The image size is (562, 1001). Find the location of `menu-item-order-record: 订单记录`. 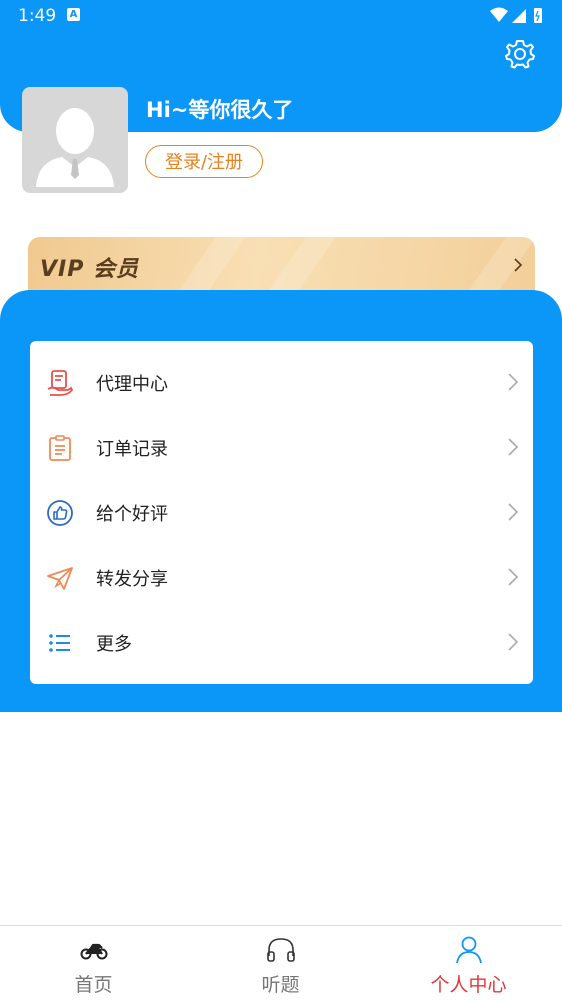

menu-item-order-record: 订单记录 is located at coordinates (281, 447).